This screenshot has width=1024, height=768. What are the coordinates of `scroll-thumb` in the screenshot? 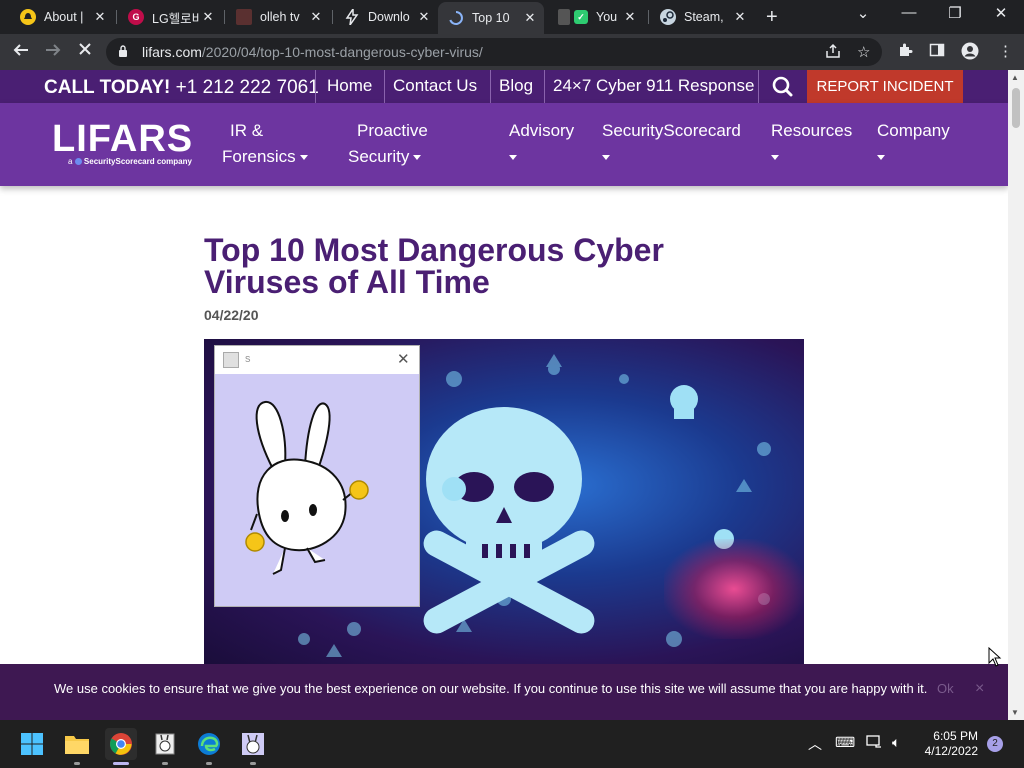 It's located at (1016, 108).